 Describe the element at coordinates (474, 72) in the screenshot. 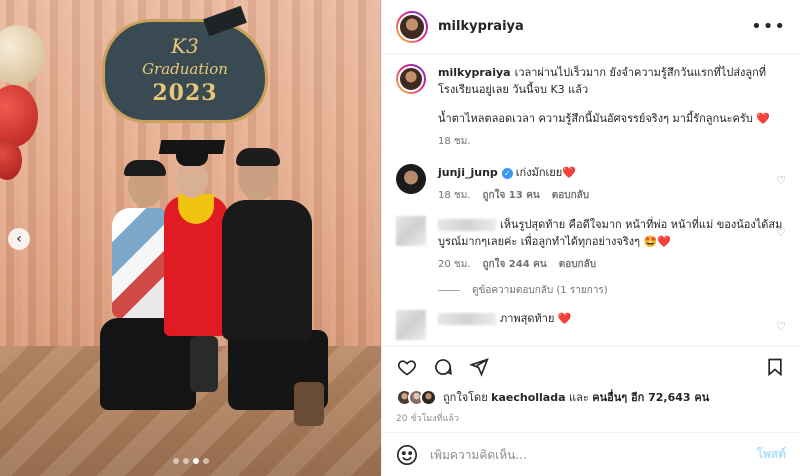

I see `caption-username: milkypraiya` at that location.